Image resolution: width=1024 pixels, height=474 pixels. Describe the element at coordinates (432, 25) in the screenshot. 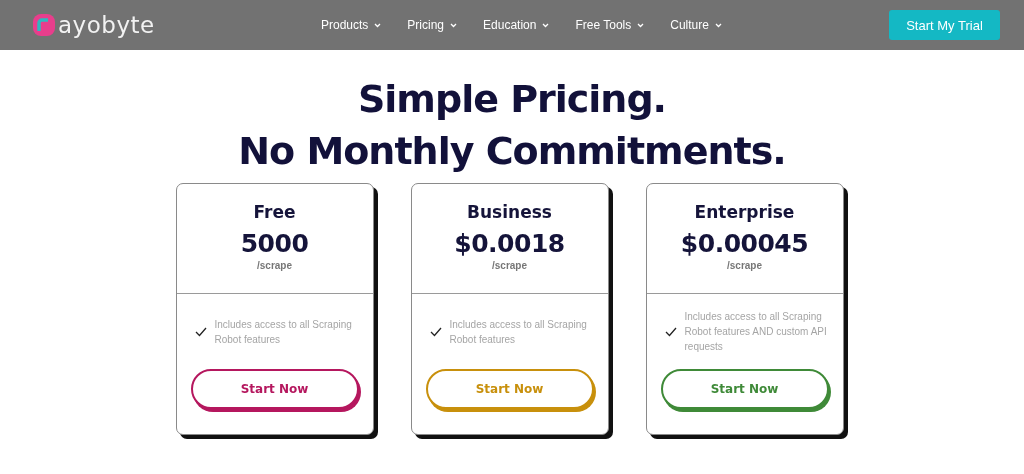

I see `nav-item: Pricing` at that location.